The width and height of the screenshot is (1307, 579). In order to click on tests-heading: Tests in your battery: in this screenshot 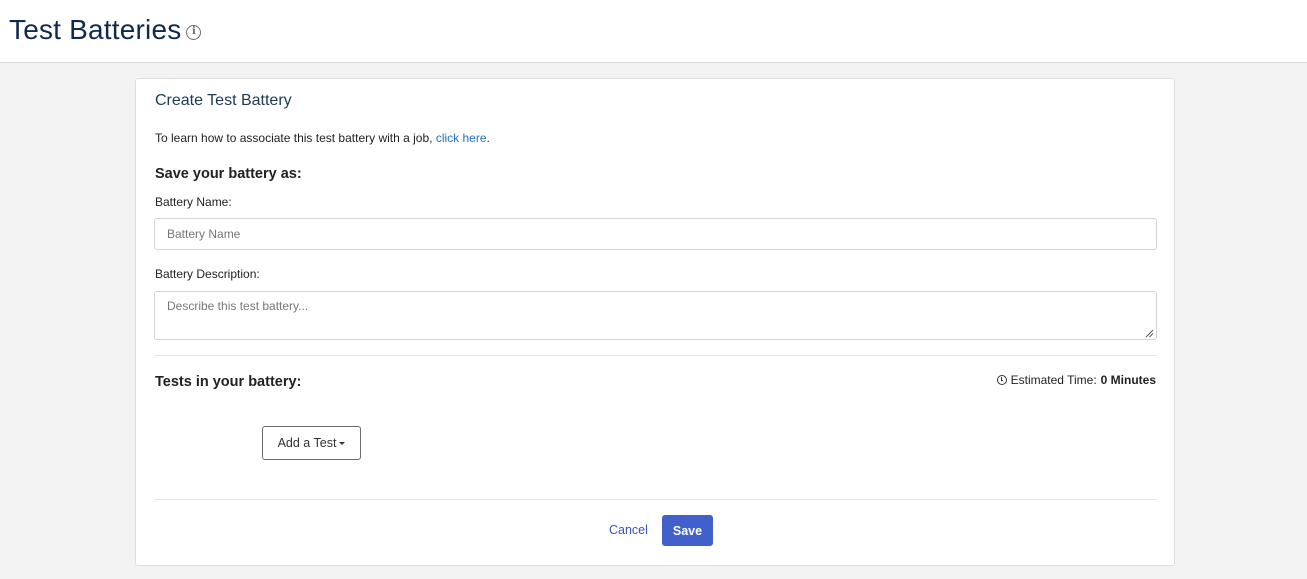, I will do `click(228, 382)`.